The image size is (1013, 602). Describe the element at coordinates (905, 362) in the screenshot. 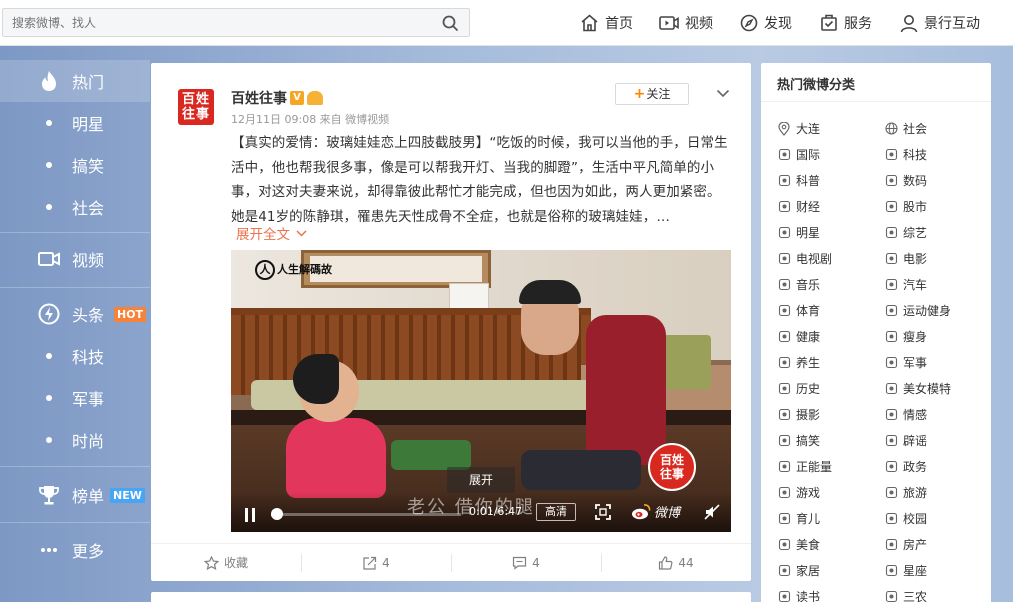

I see `category-item: 军事` at that location.